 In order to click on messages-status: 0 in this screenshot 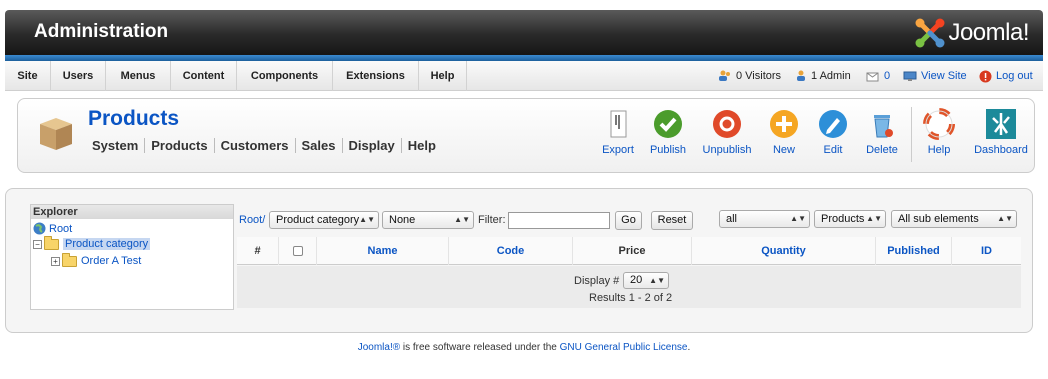, I will do `click(878, 76)`.